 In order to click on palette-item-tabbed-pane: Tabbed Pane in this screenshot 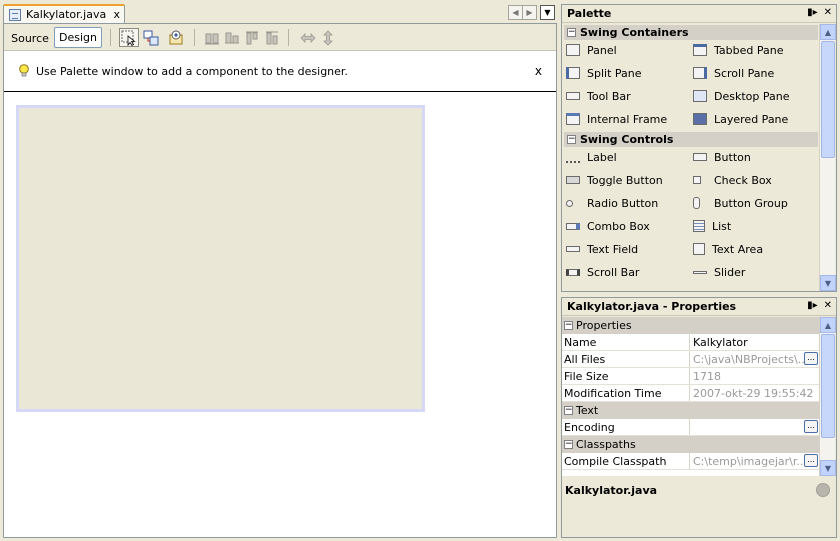, I will do `click(736, 50)`.